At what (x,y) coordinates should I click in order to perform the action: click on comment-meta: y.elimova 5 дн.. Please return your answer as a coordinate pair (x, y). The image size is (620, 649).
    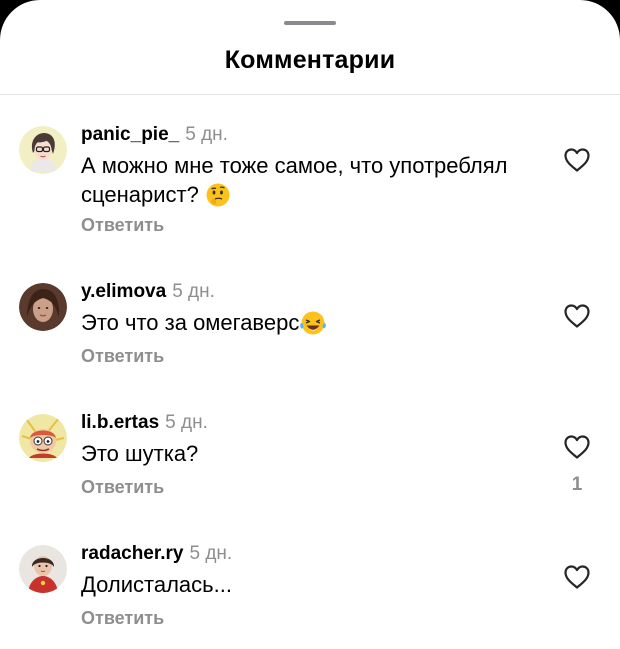
    Looking at the image, I should click on (148, 292).